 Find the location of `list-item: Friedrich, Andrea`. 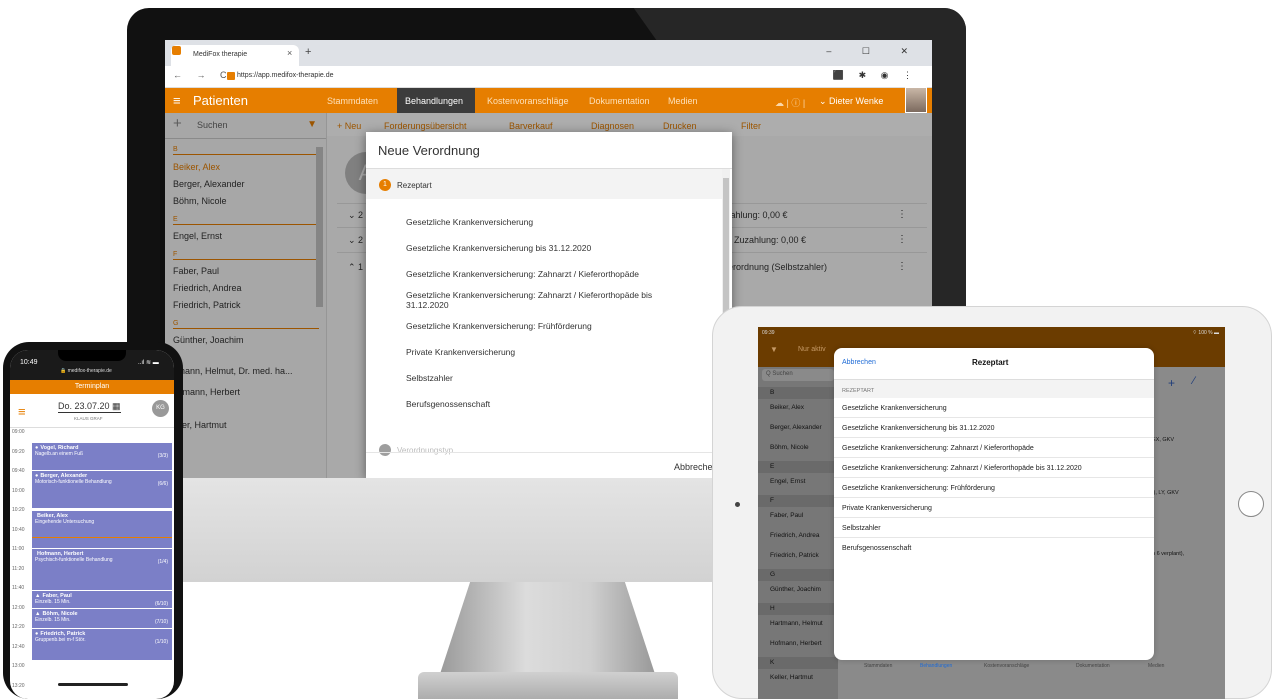

list-item: Friedrich, Andrea is located at coordinates (798, 535).